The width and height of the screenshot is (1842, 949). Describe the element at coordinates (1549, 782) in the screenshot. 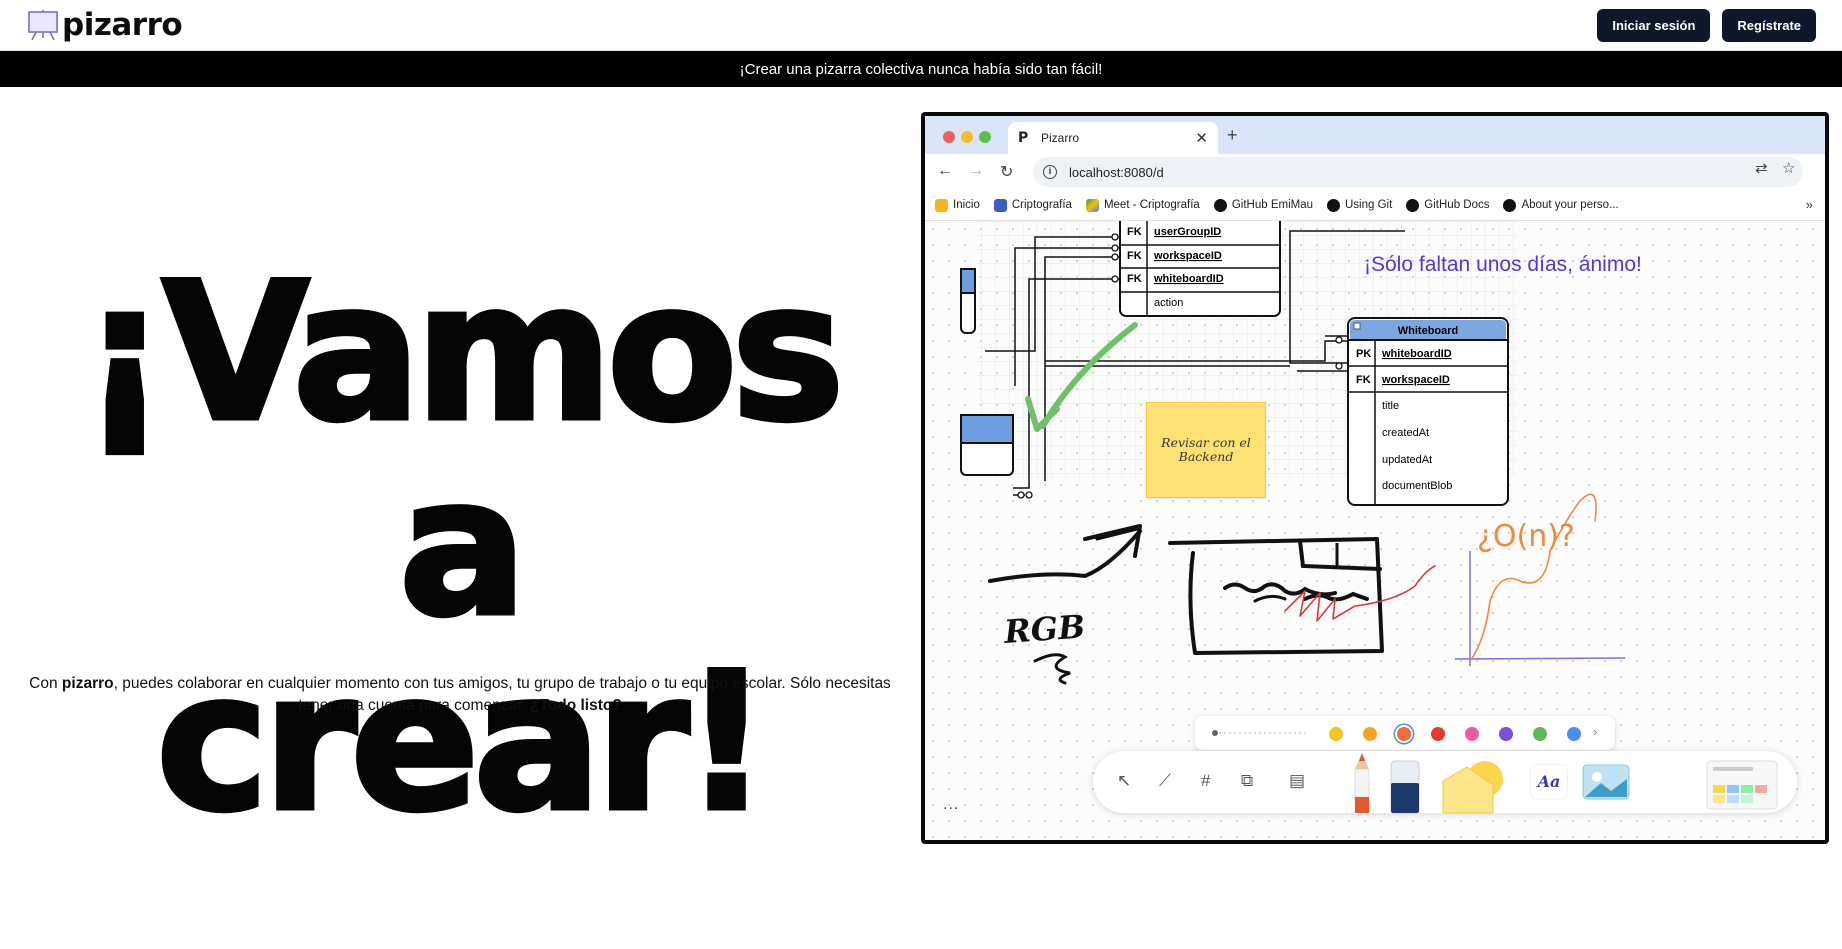

I see `text-tool-icon: Aa` at that location.